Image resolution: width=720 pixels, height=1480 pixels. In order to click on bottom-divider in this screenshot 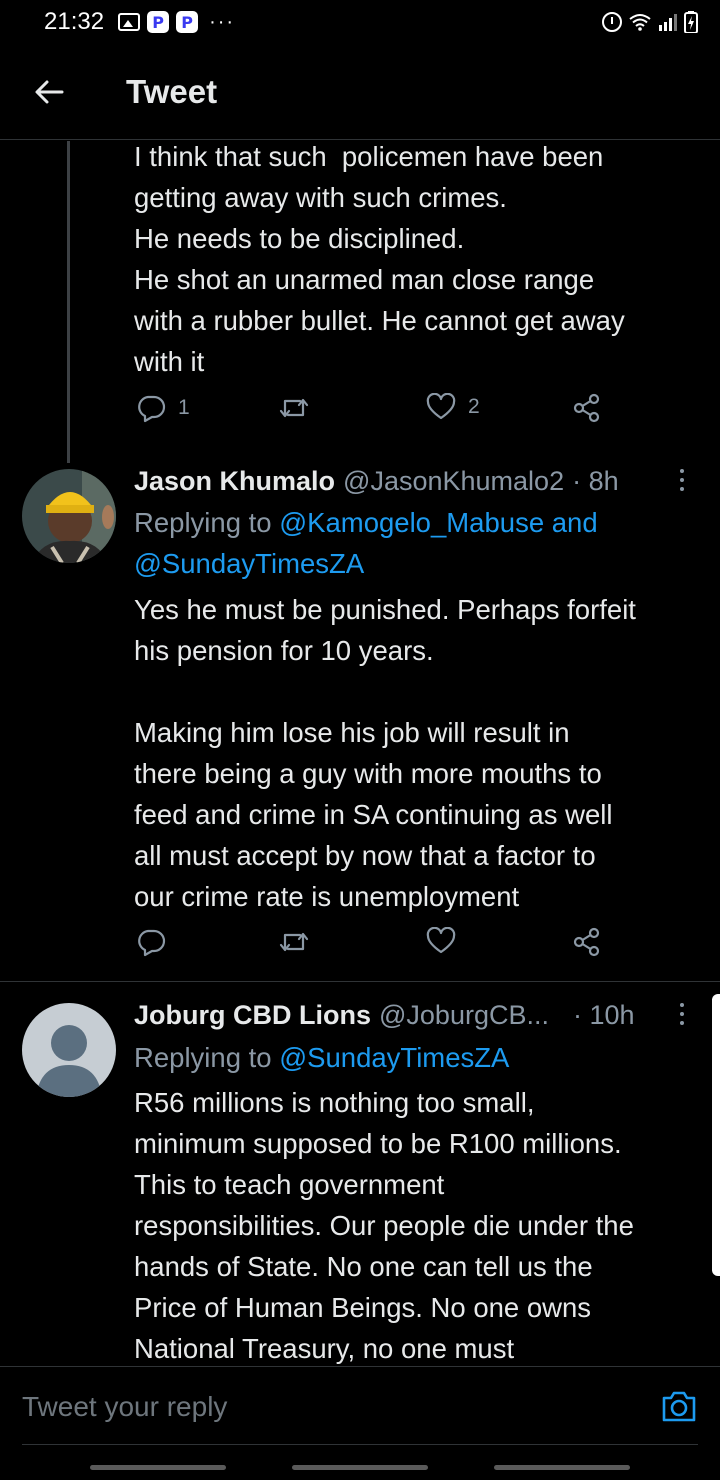, I will do `click(360, 1444)`.